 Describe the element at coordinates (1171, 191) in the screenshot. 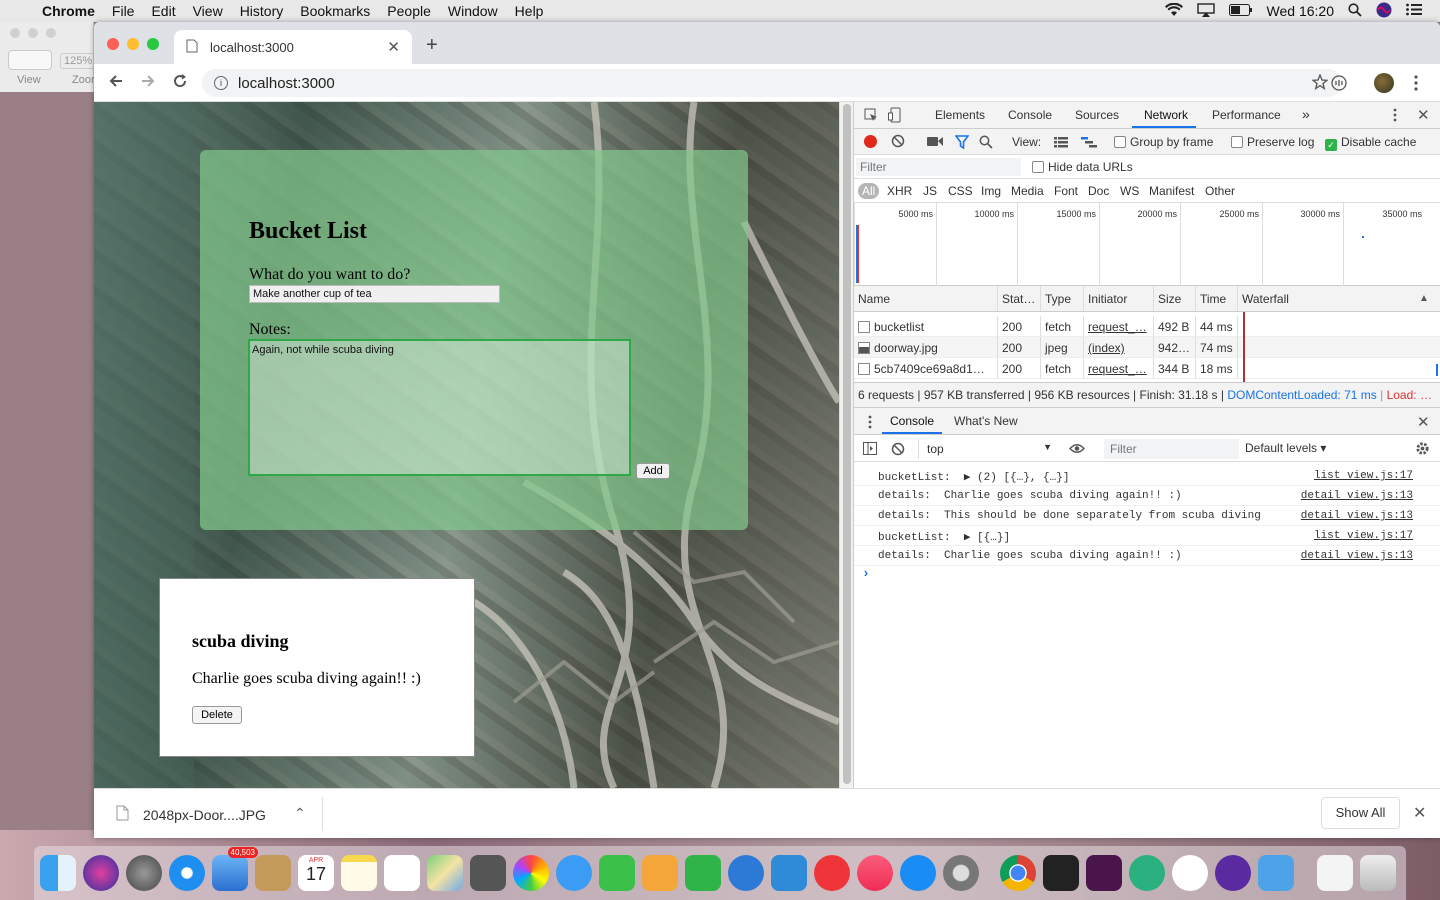

I see `type-manifest: Manifest` at that location.